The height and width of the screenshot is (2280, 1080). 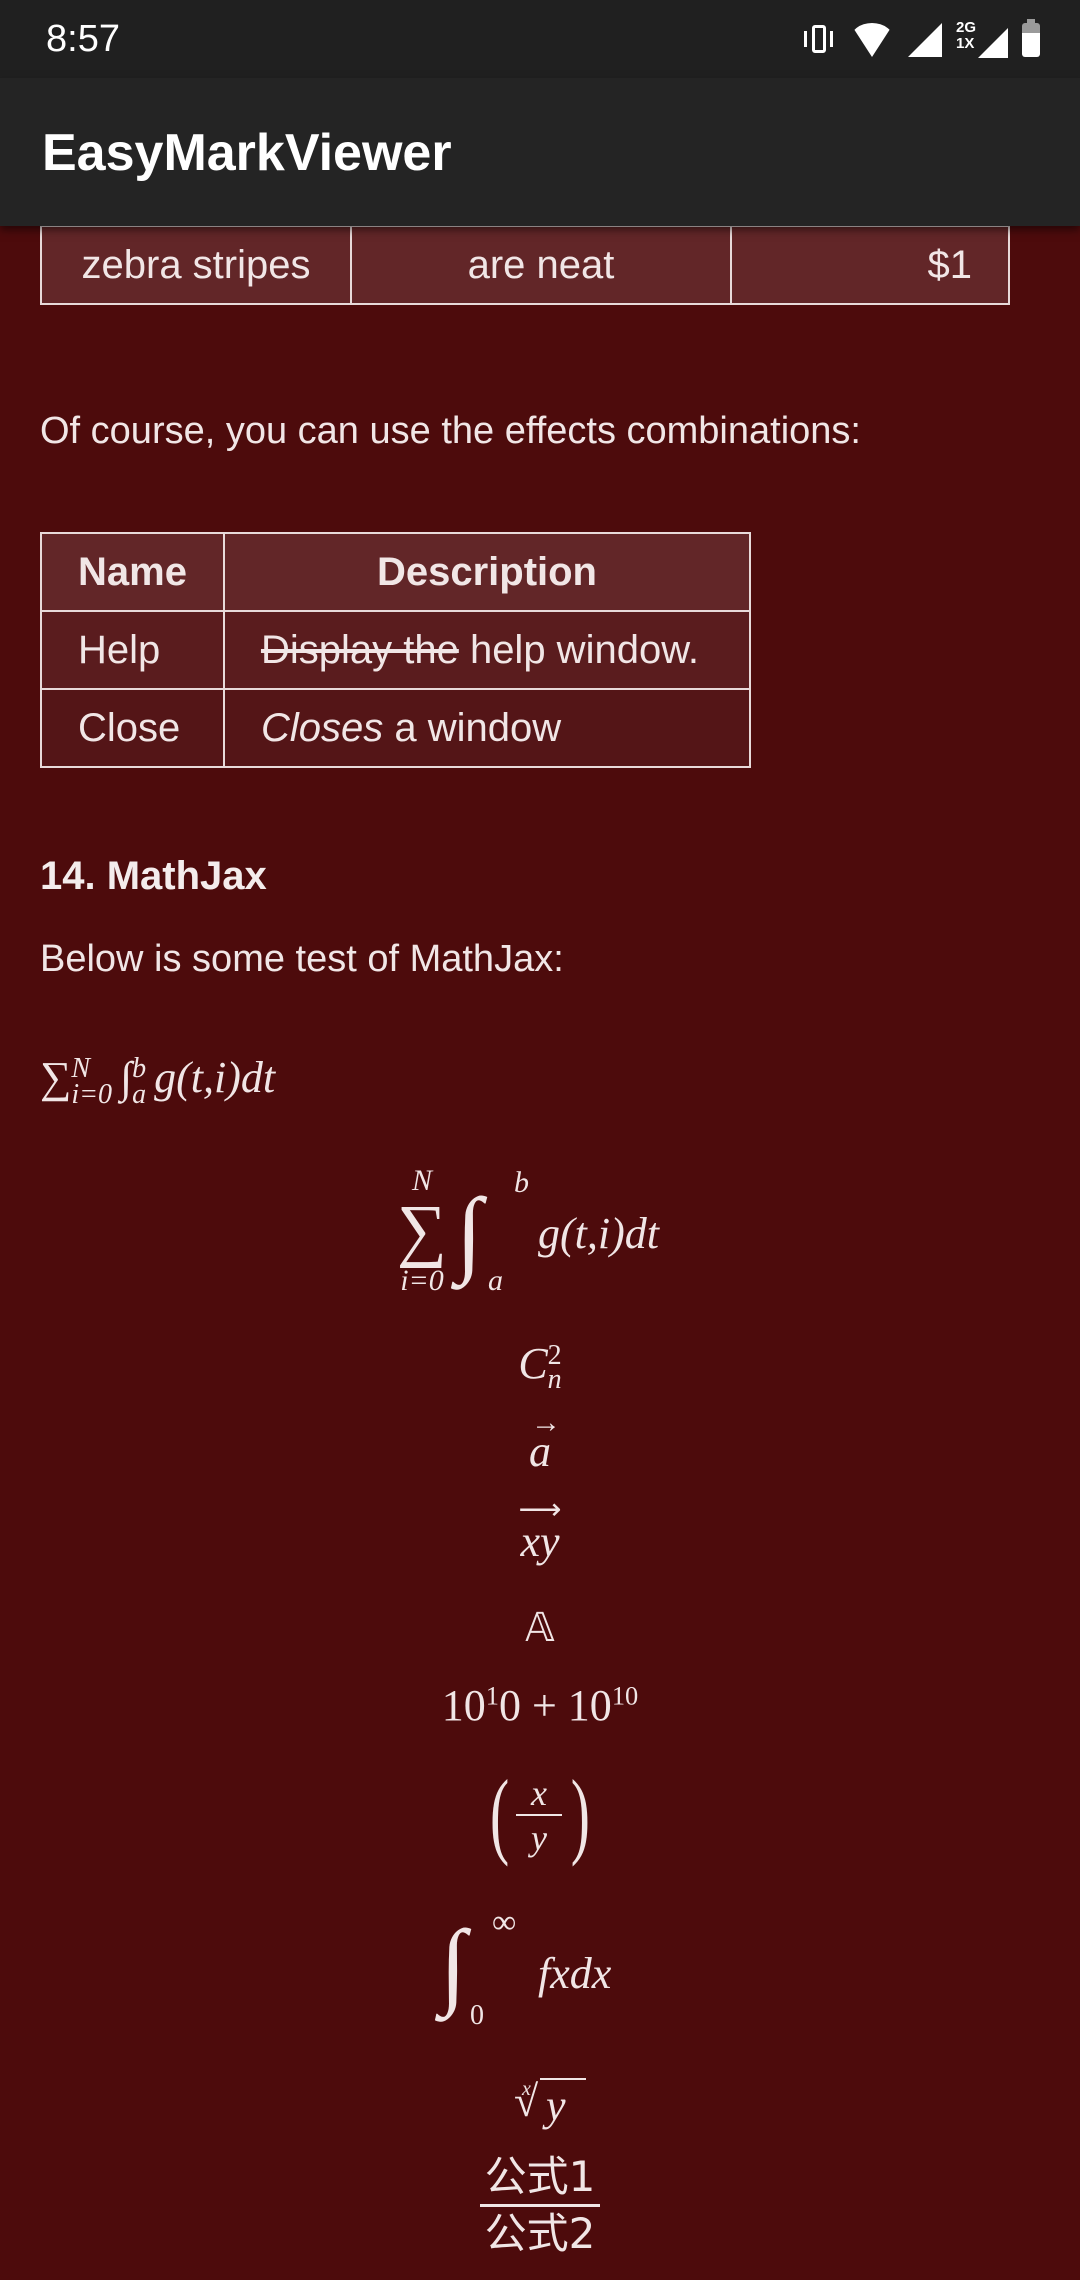 I want to click on signal-icon, so click(x=925, y=40).